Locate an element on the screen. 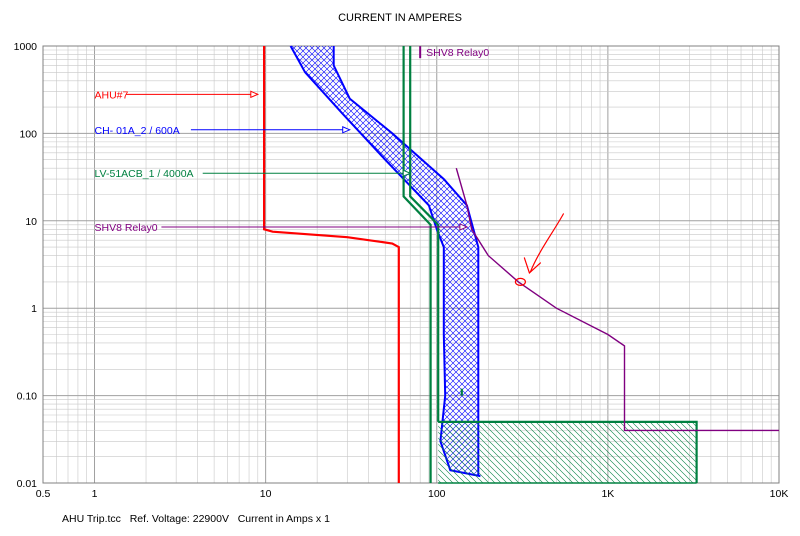 Image resolution: width=800 pixels, height=536 pixels. x-tick-label: 10 is located at coordinates (266, 494).